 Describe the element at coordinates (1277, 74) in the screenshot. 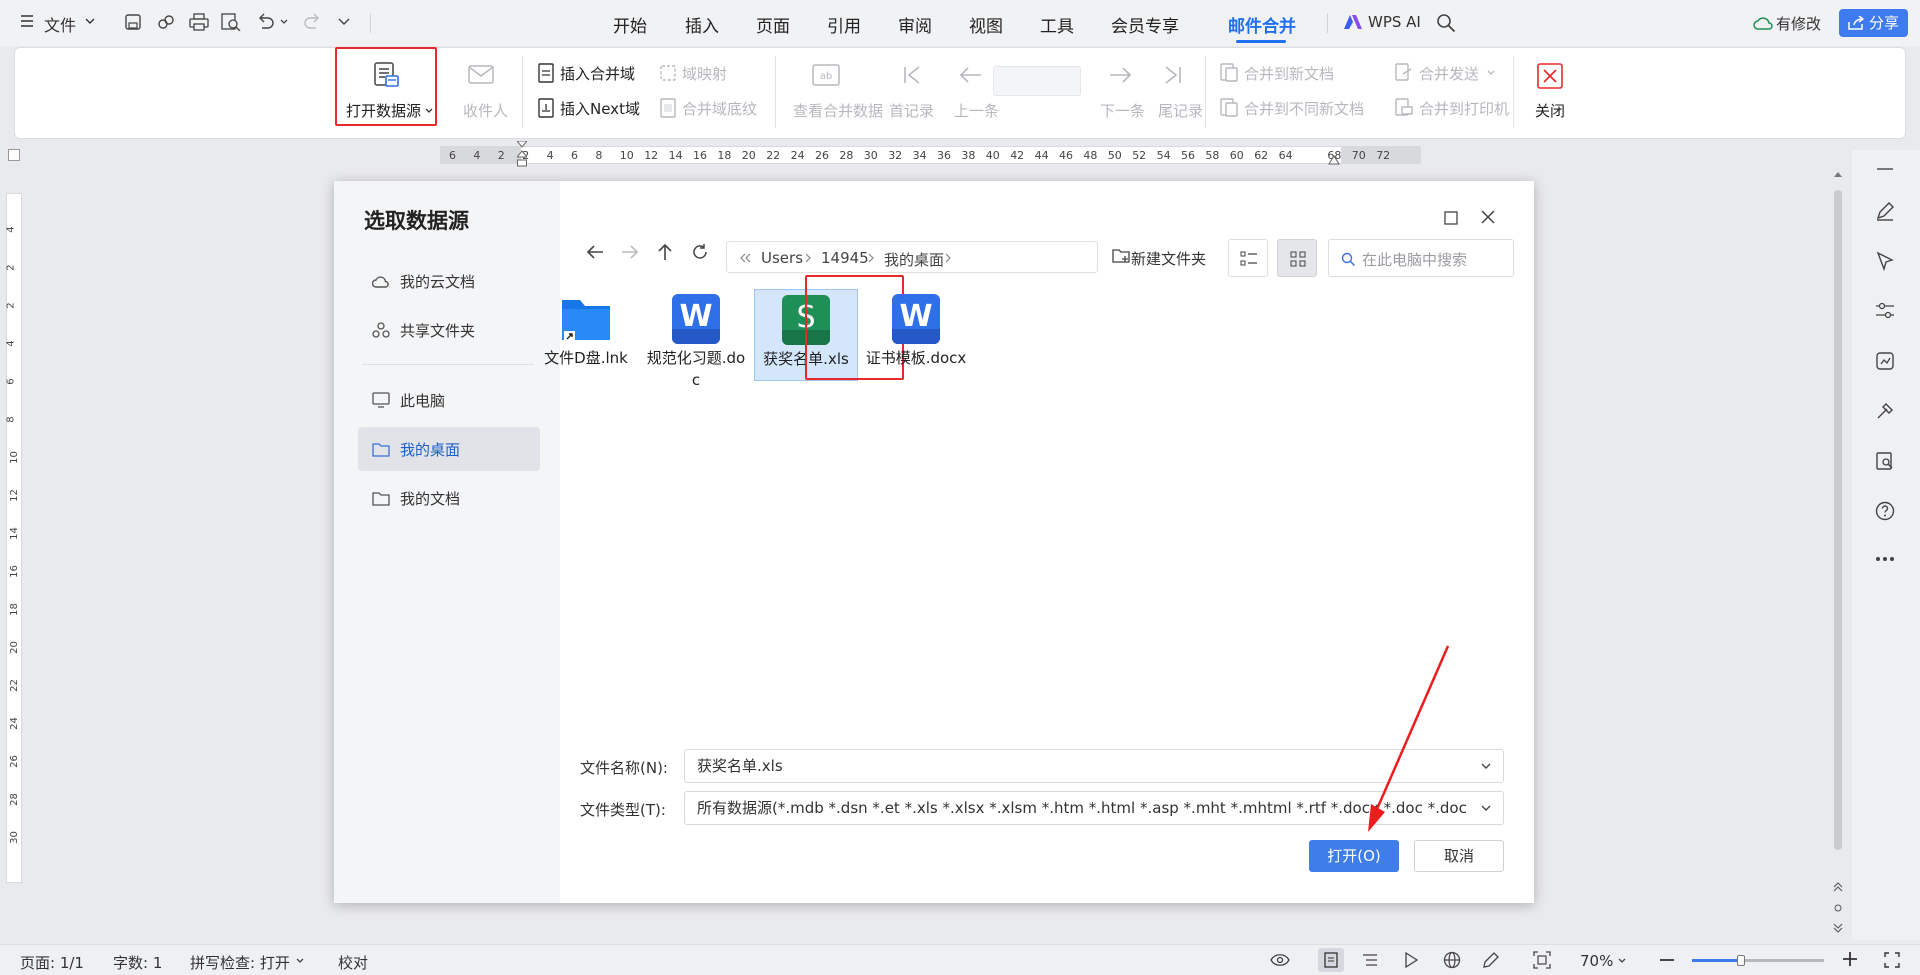

I see `merge-to-new-doc-button: 合并到新文档` at that location.